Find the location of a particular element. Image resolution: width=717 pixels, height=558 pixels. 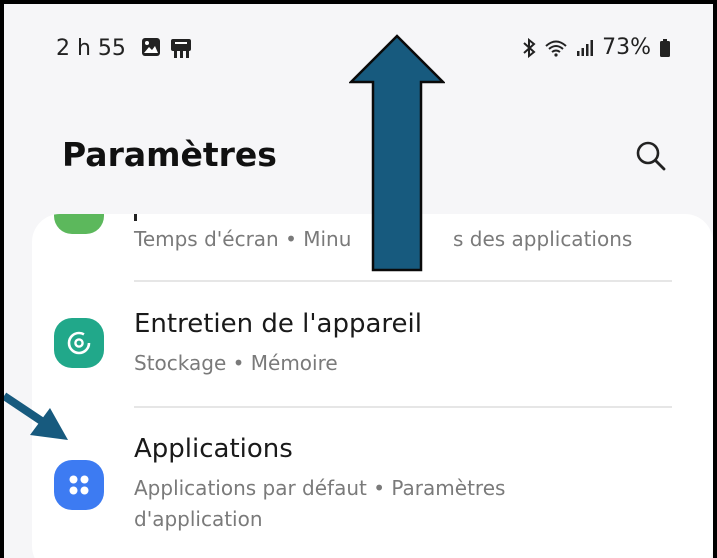

apps-grid-icon is located at coordinates (79, 485).